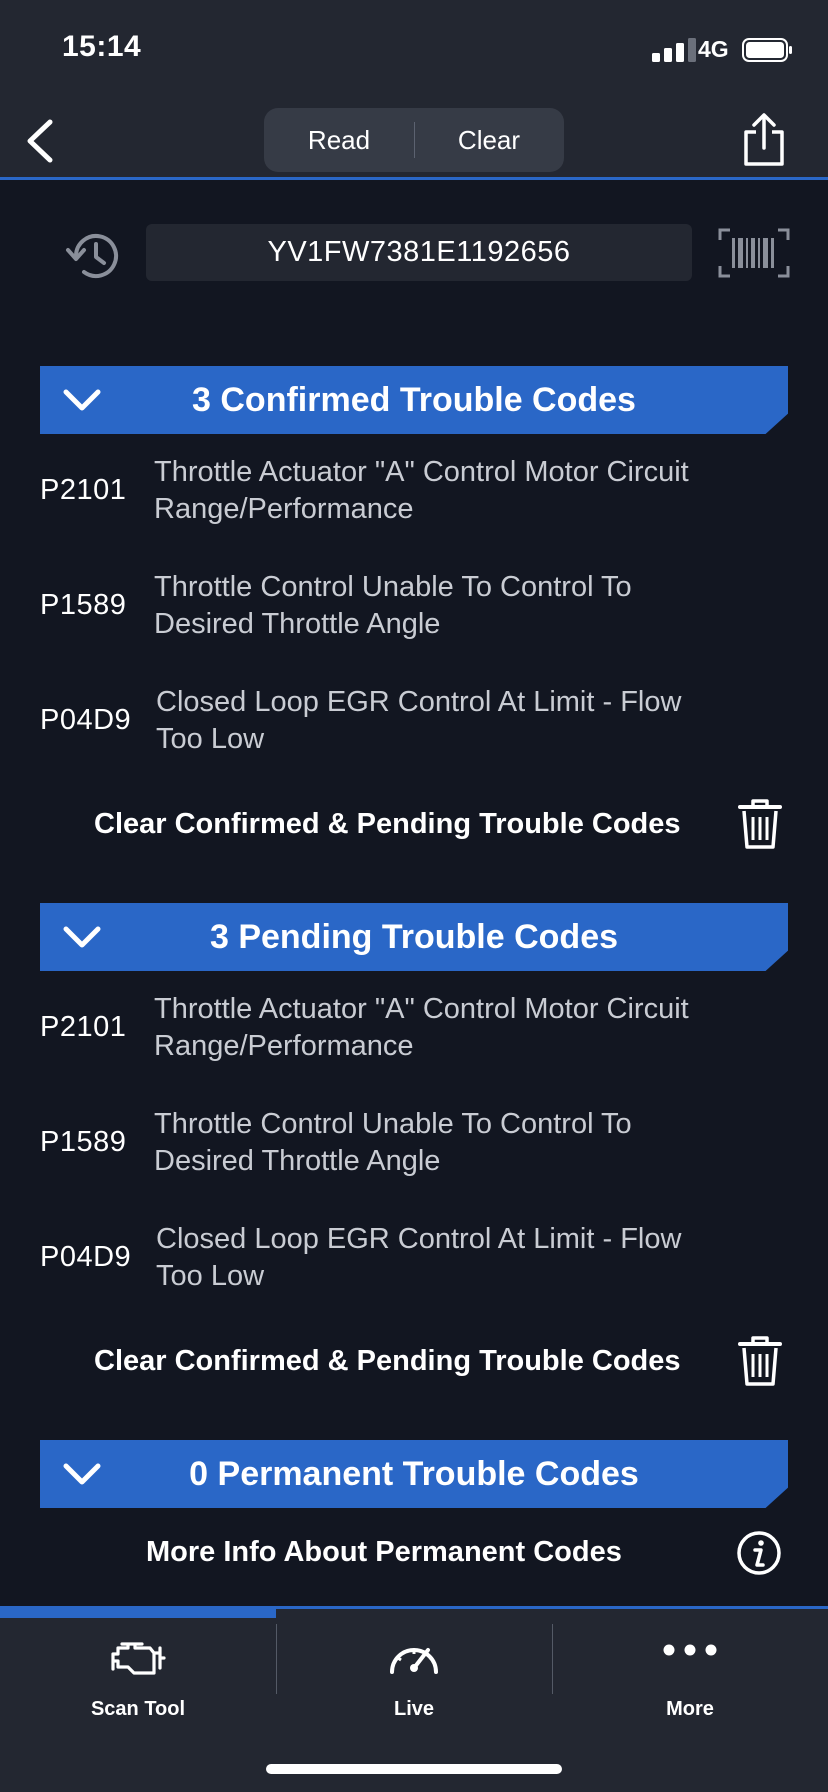 Image resolution: width=828 pixels, height=1792 pixels. What do you see at coordinates (102, 46) in the screenshot?
I see `status-time: 15:14` at bounding box center [102, 46].